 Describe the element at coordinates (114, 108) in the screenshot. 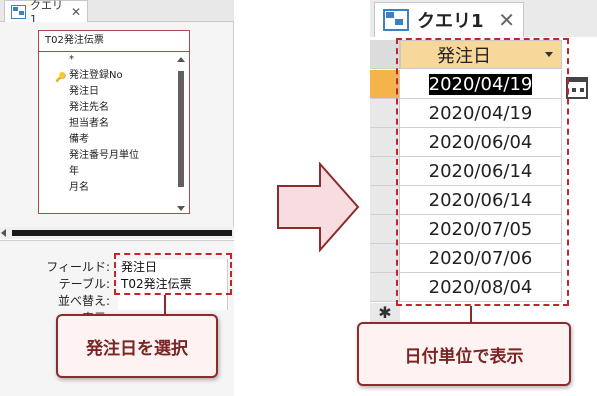

I see `field-list-item: 発注先名` at that location.